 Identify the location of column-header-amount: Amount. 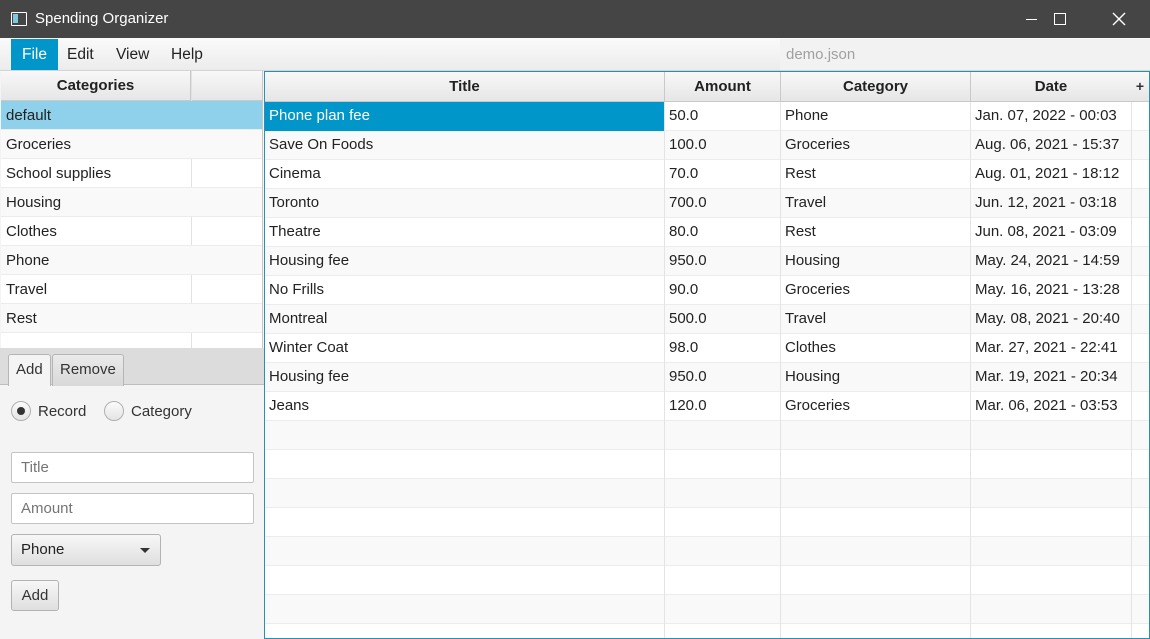
(723, 87).